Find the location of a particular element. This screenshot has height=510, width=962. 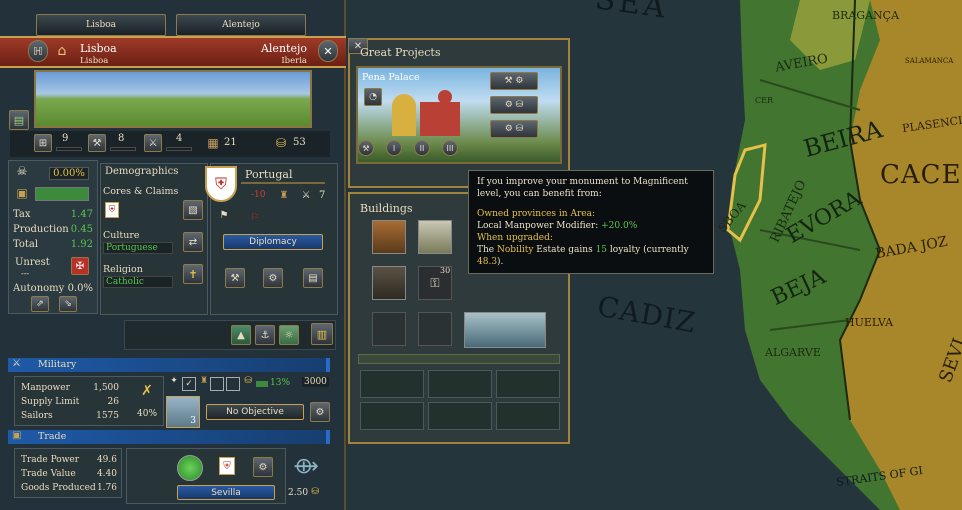

tooltip-modifier-label: Local Manpower Modifier: is located at coordinates (538, 226).